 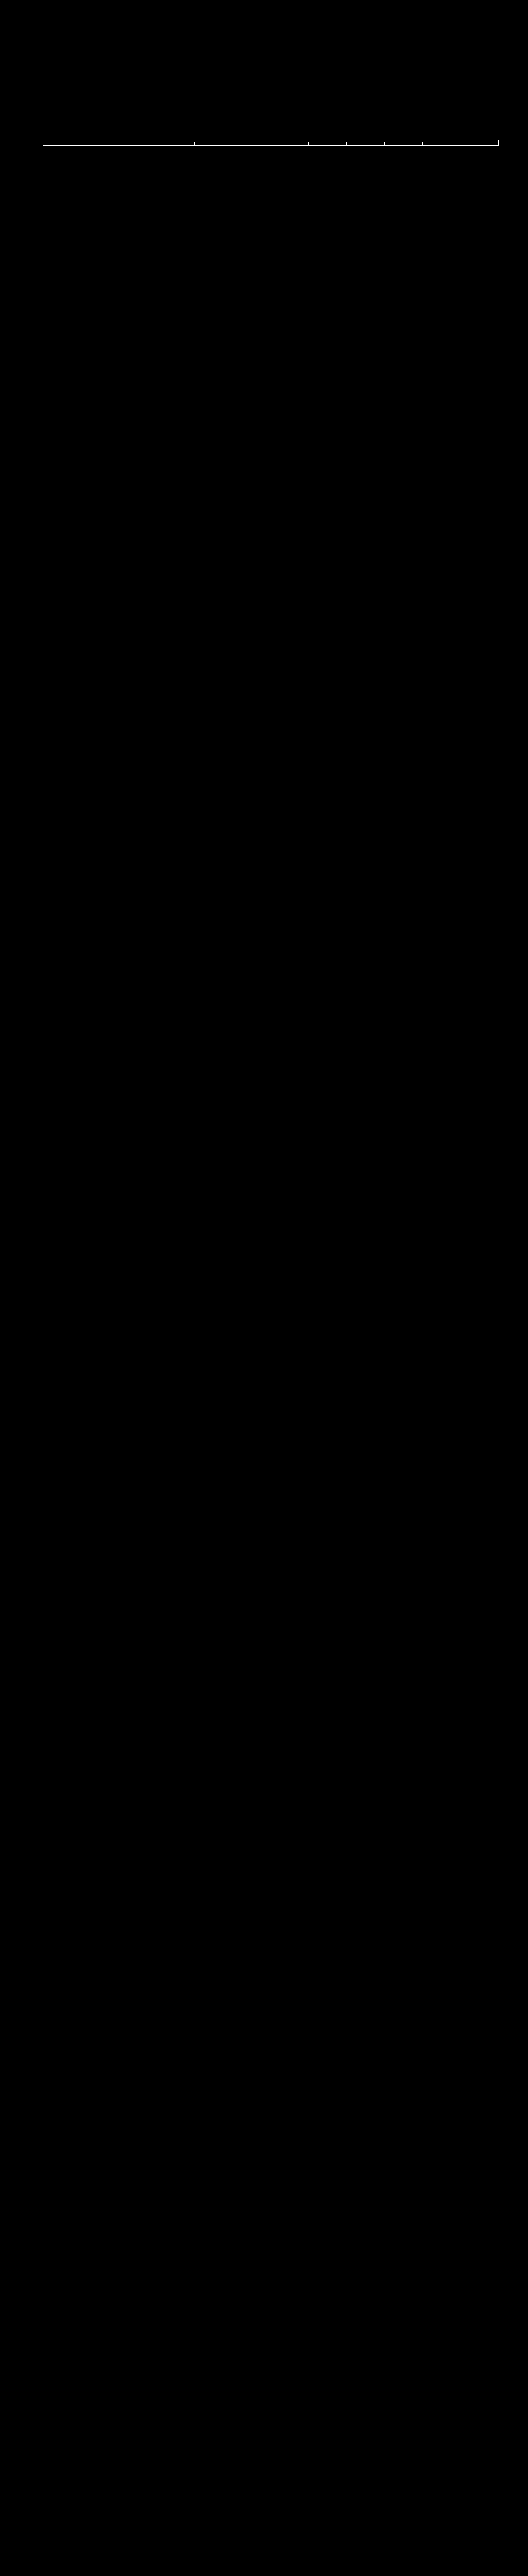 What do you see at coordinates (271, 145) in the screenshot?
I see `x-axis-line` at bounding box center [271, 145].